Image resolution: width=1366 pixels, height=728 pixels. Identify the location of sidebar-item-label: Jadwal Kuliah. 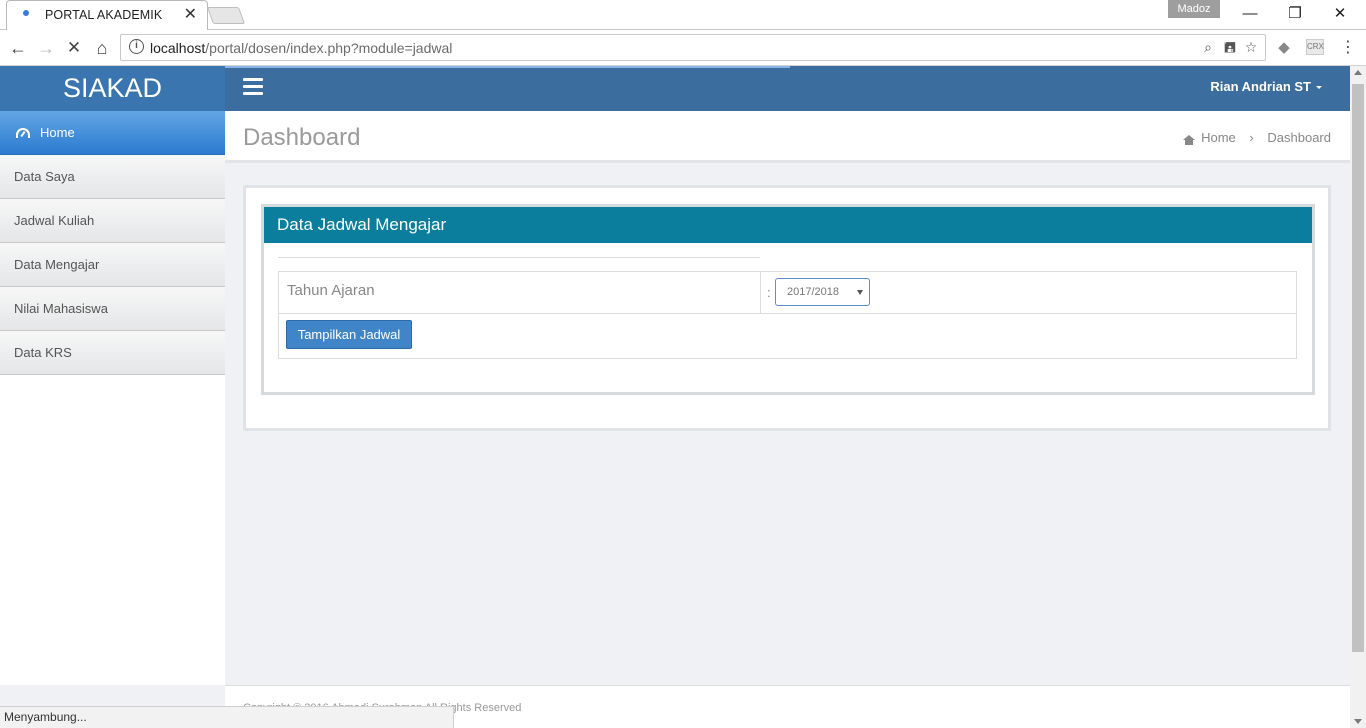
(54, 220).